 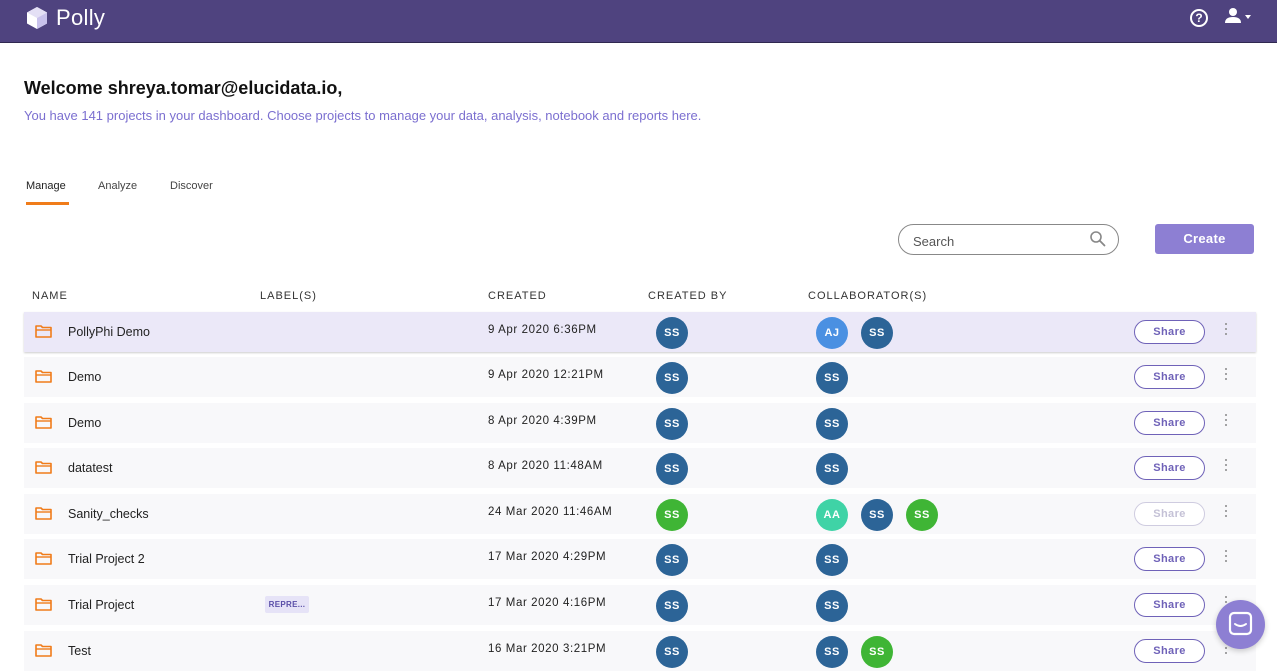 What do you see at coordinates (640, 423) in the screenshot?
I see `table-row: Demo 8 Apr 2020 4:39PM SS SS Share` at bounding box center [640, 423].